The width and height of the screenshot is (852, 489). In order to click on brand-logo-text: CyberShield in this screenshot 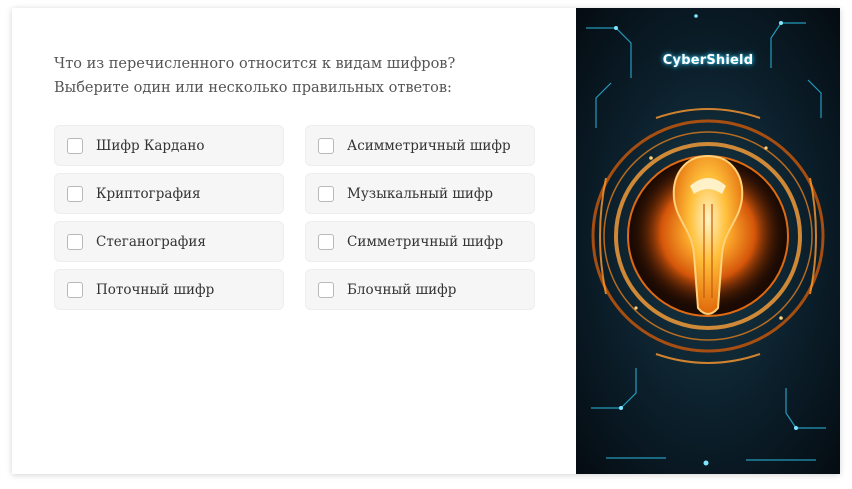, I will do `click(708, 60)`.